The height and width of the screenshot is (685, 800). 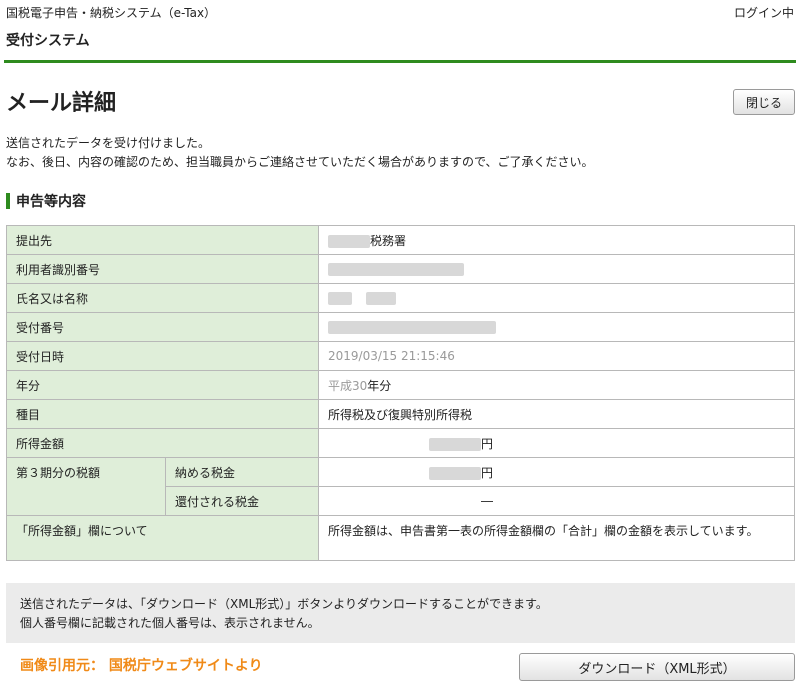 What do you see at coordinates (162, 356) in the screenshot?
I see `receipt-datetime-label: 受付日時` at bounding box center [162, 356].